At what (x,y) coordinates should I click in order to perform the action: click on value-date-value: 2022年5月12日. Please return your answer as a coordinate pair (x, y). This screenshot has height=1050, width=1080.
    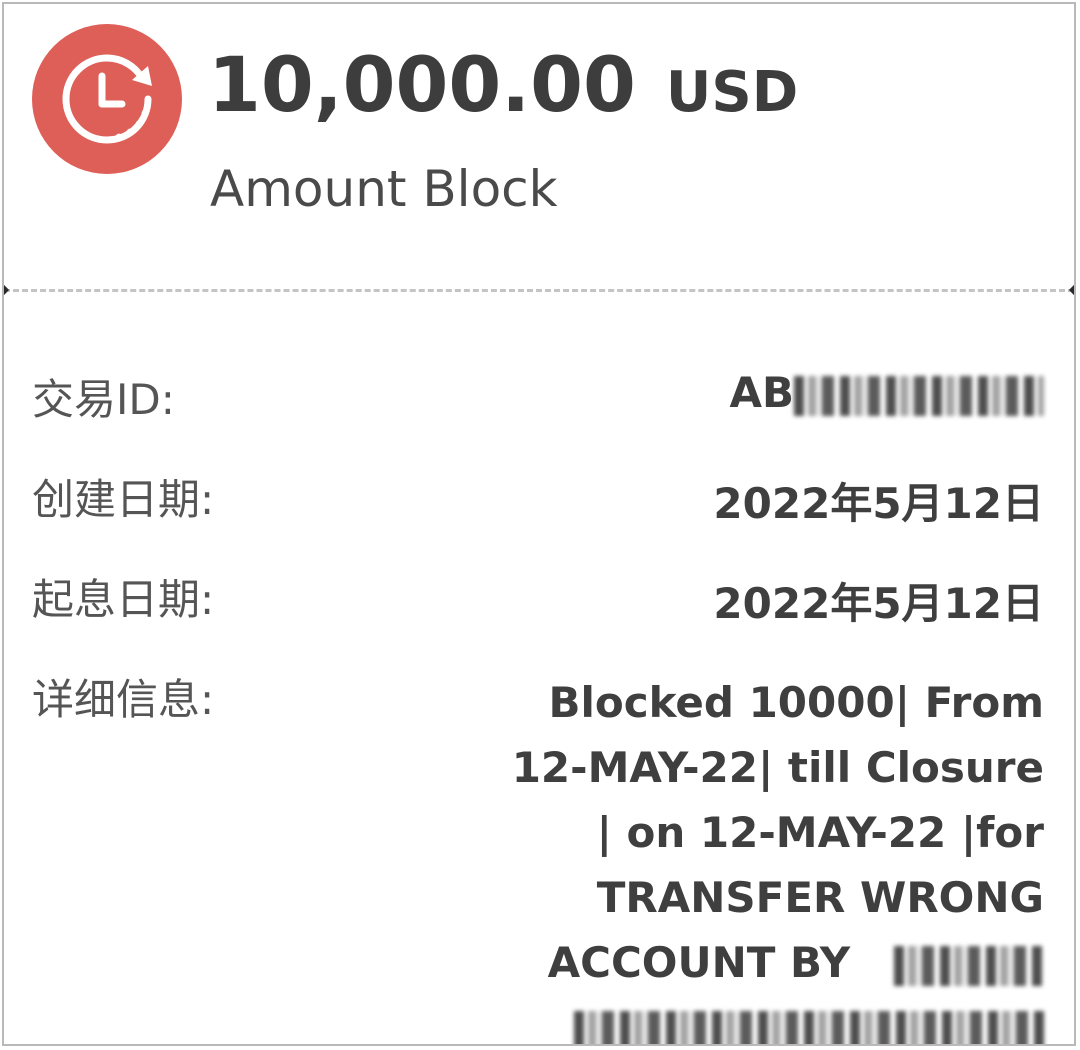
    Looking at the image, I should click on (878, 603).